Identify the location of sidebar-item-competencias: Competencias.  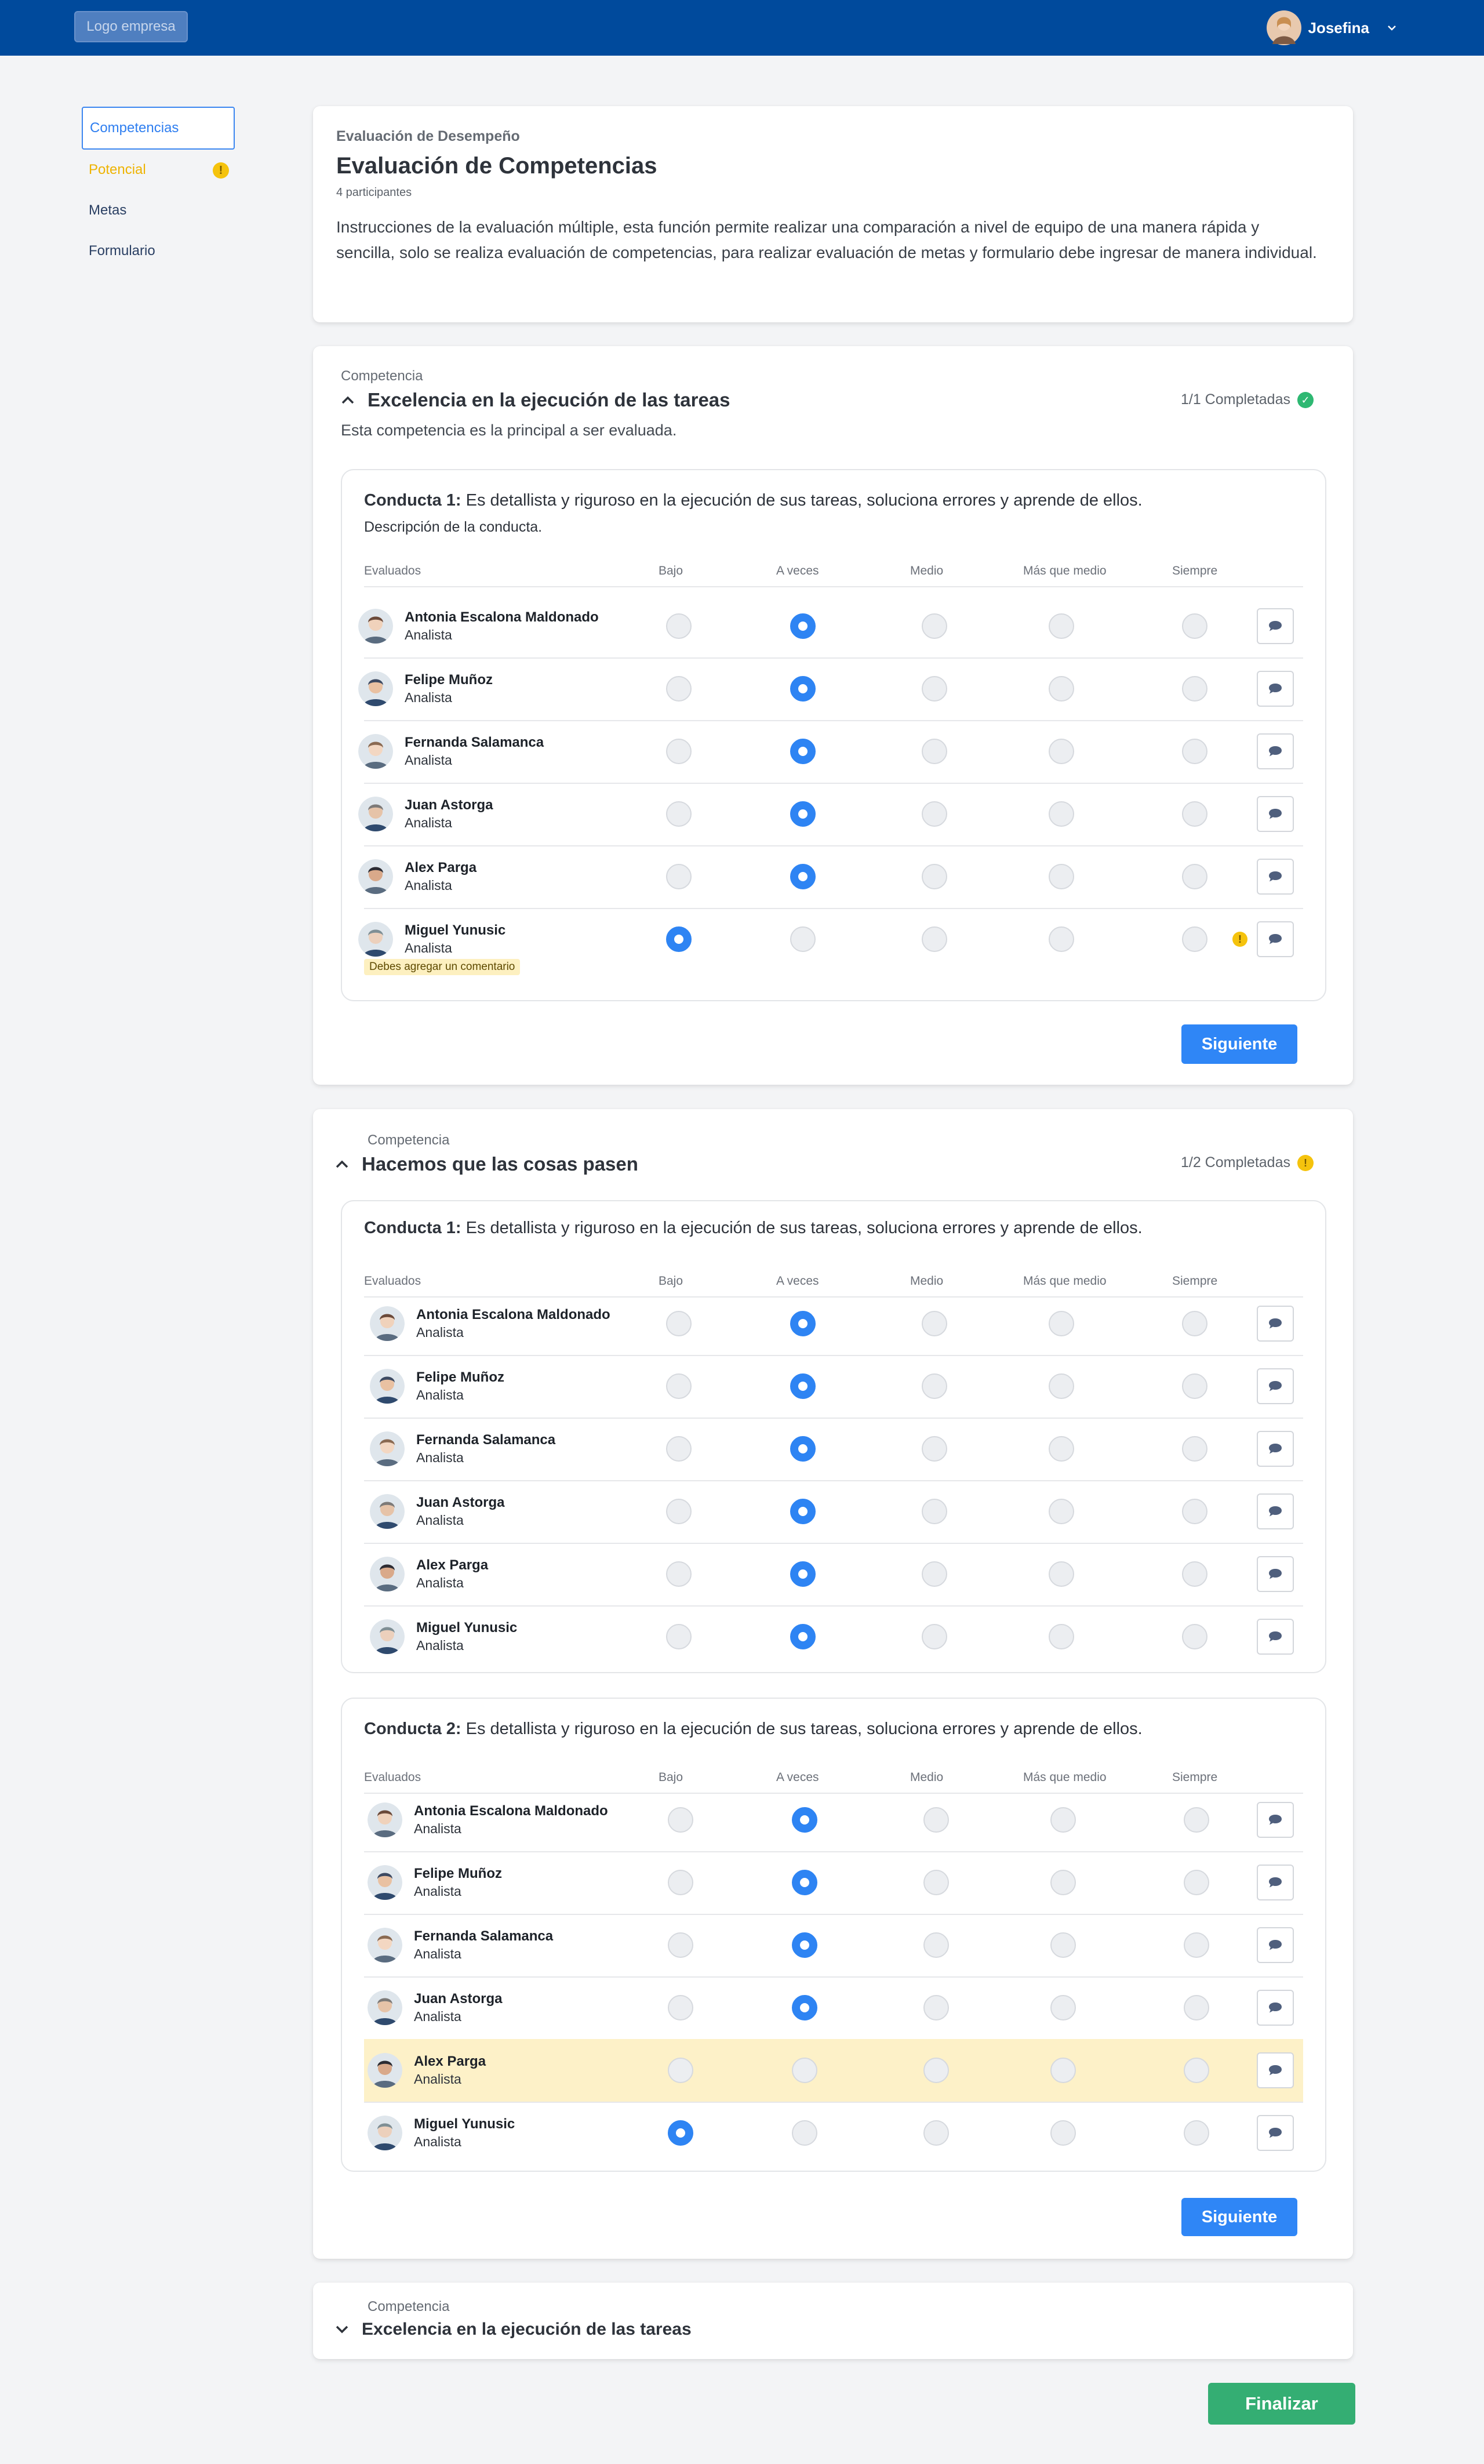
(158, 129).